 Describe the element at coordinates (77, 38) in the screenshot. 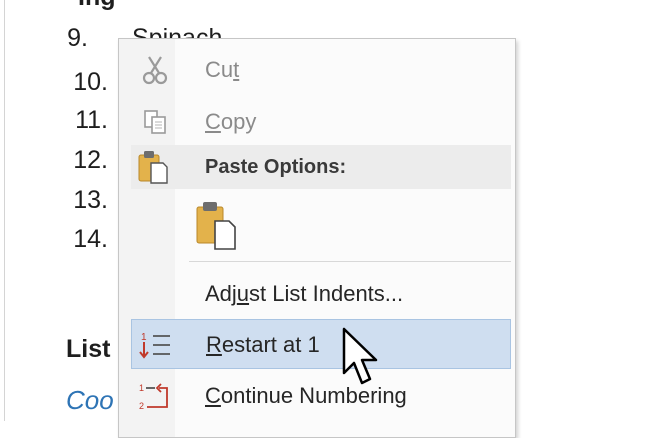

I see `list-number-9: 9.` at that location.